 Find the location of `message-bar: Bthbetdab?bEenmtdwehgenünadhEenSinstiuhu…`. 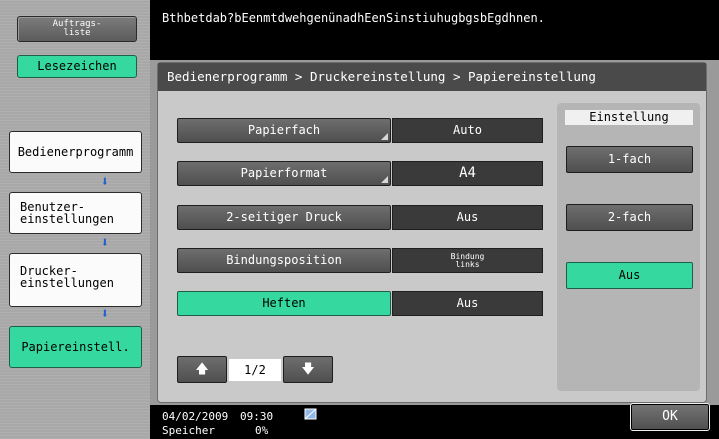

message-bar: Bthbetdab?bEenmtdwehgenünadhEenSinstiuhu… is located at coordinates (434, 30).